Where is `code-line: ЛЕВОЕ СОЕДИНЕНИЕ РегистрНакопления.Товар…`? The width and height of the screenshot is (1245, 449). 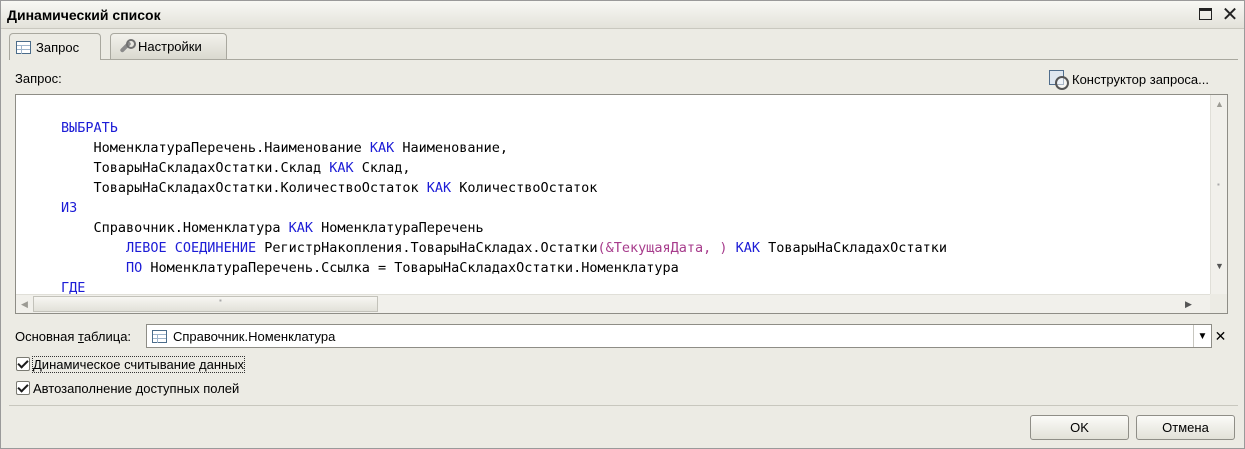
code-line: ЛЕВОЕ СОЕДИНЕНИЕ РегистрНакопления.Товар… is located at coordinates (536, 248).